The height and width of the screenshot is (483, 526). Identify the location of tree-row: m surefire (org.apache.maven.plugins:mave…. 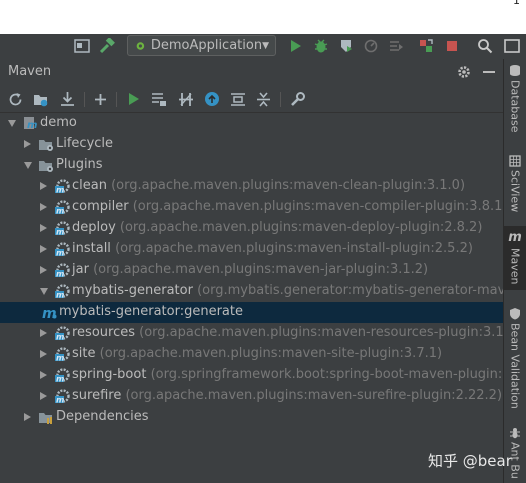
(251, 396).